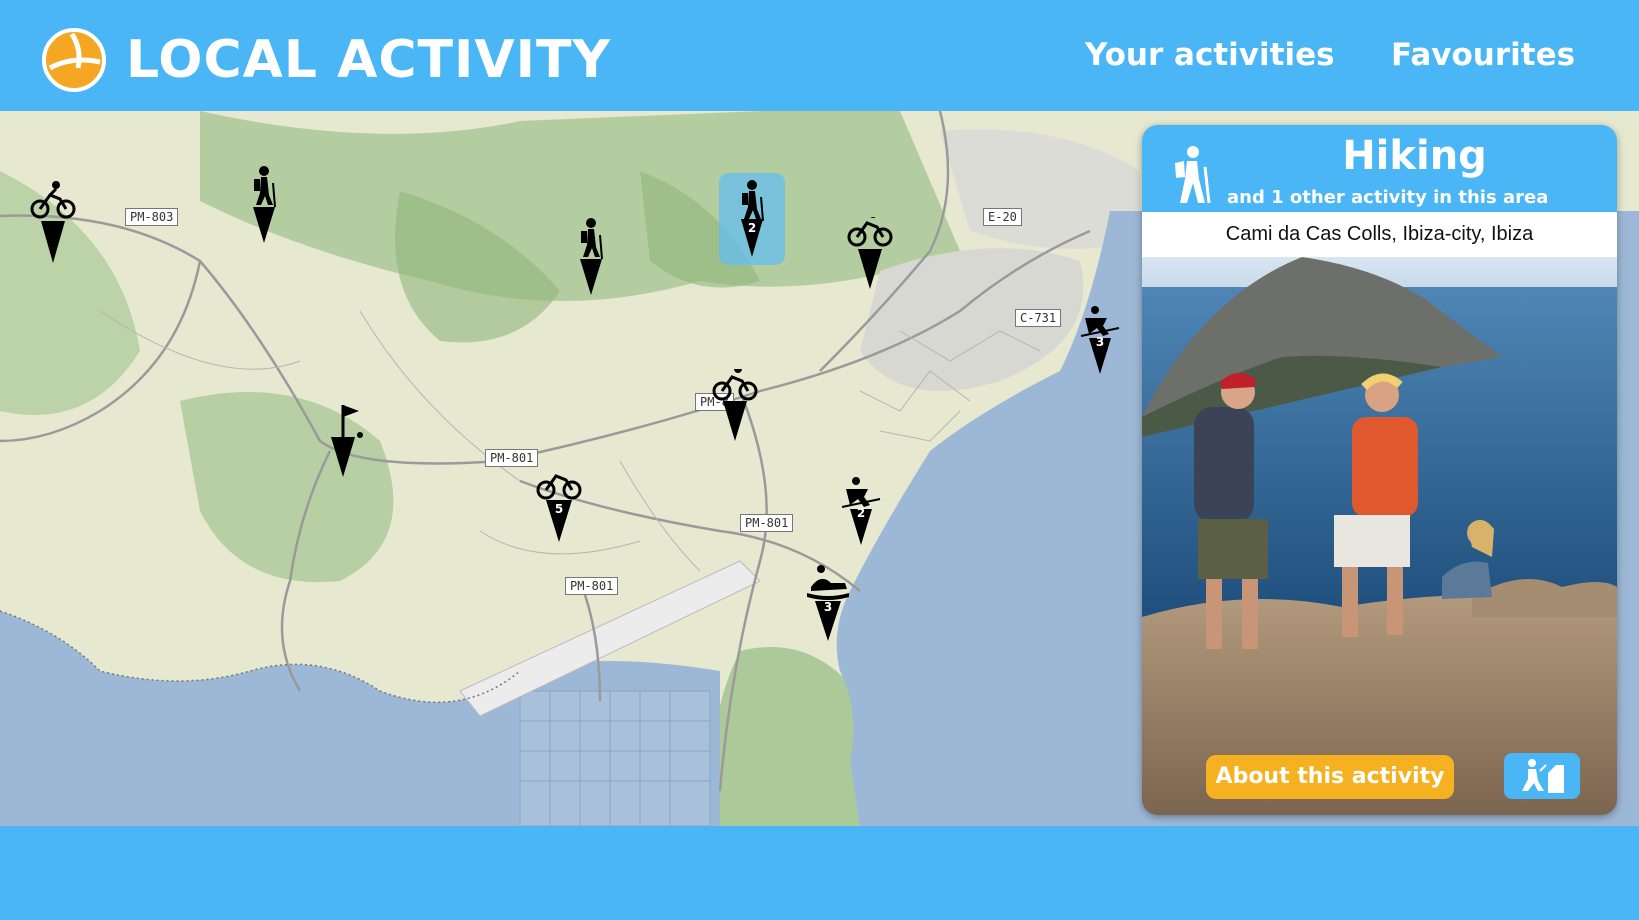 The width and height of the screenshot is (1639, 920). Describe the element at coordinates (1330, 777) in the screenshot. I see `about-activity-button: About this activity` at that location.